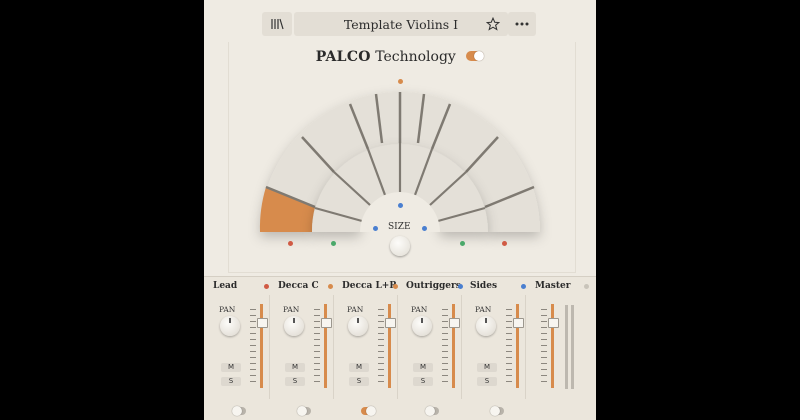  What do you see at coordinates (484, 286) in the screenshot?
I see `channel-name-sides: Sides` at bounding box center [484, 286].